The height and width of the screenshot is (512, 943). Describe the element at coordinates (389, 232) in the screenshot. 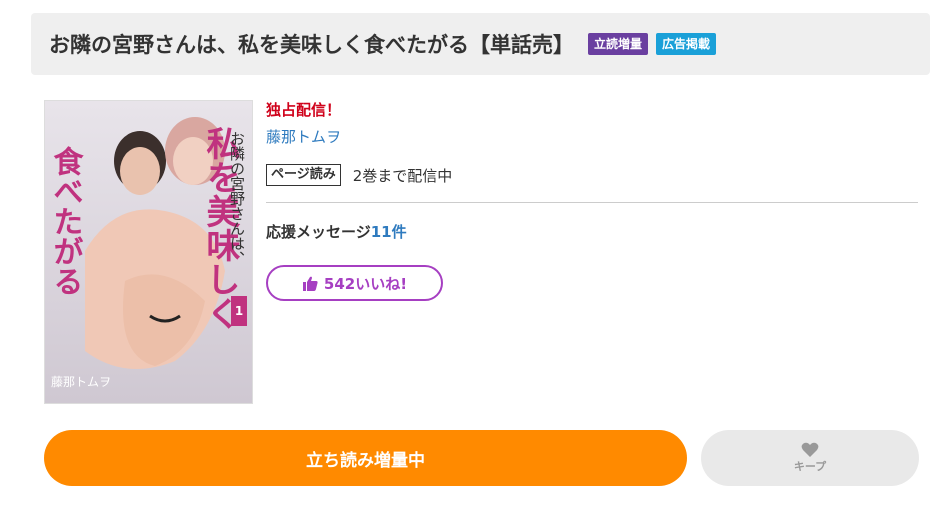

I see `support-count: 11件` at that location.